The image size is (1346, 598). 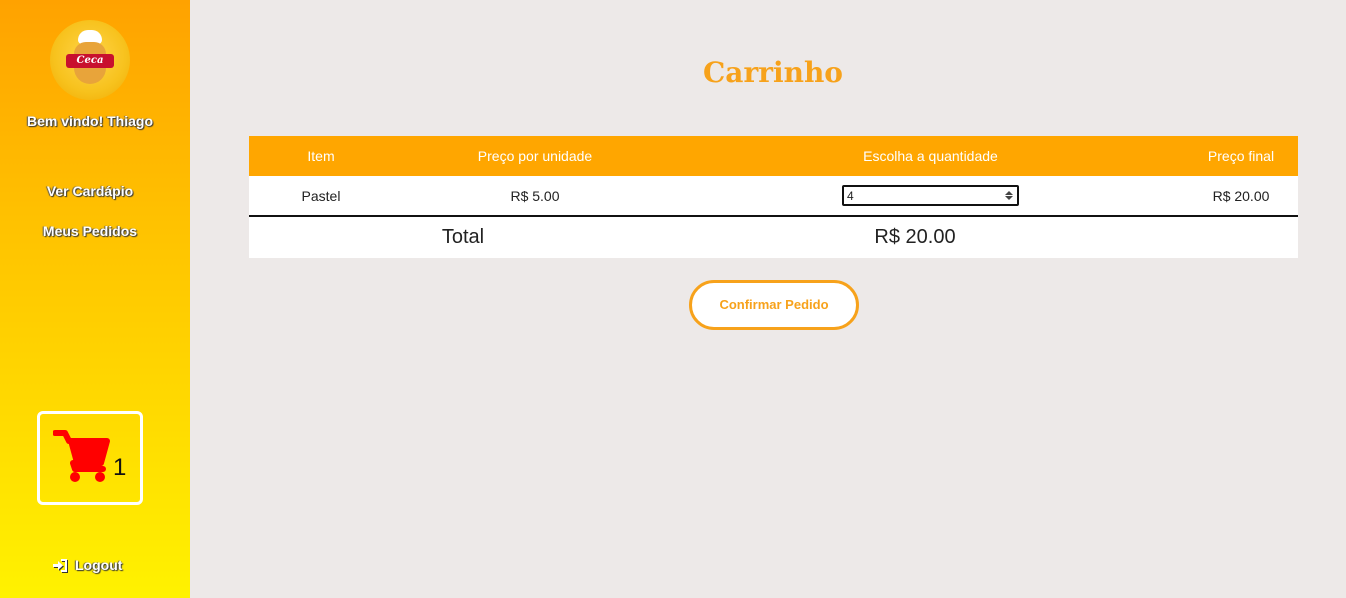 I want to click on logout-link: Logout, so click(x=87, y=565).